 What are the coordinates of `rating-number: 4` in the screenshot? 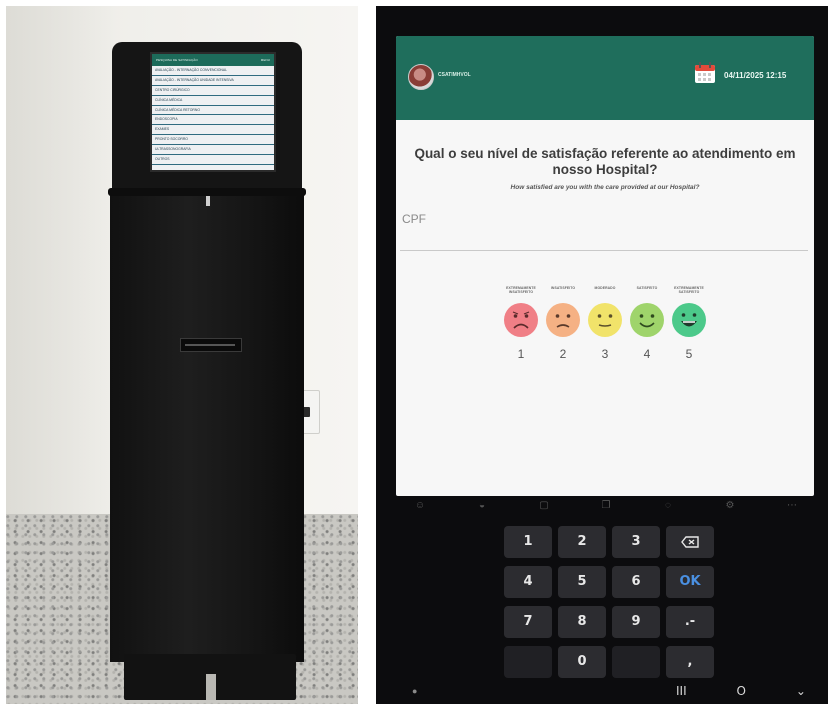 It's located at (647, 354).